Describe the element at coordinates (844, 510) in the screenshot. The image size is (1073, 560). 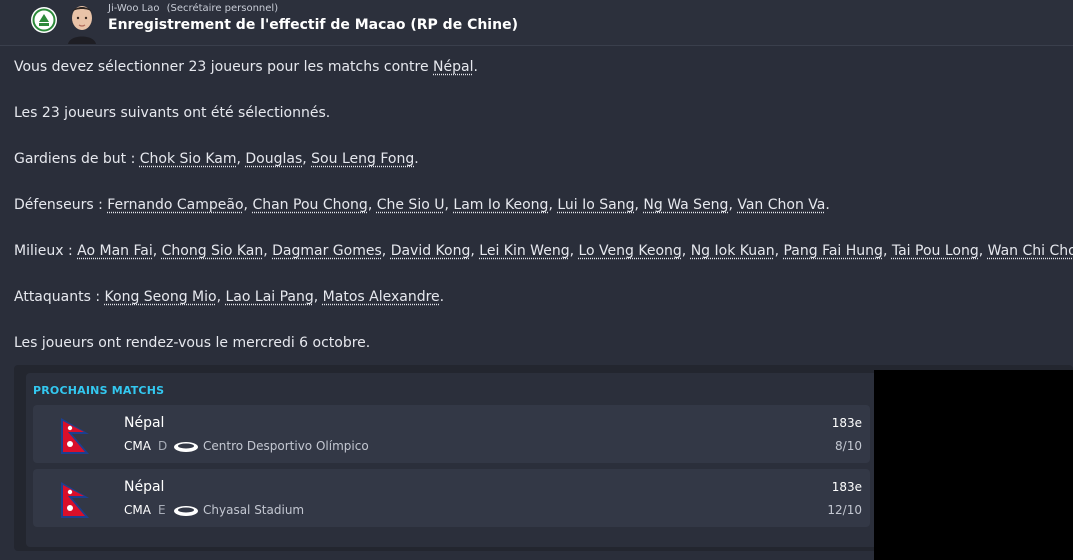
I see `match-date: 12/10` at that location.